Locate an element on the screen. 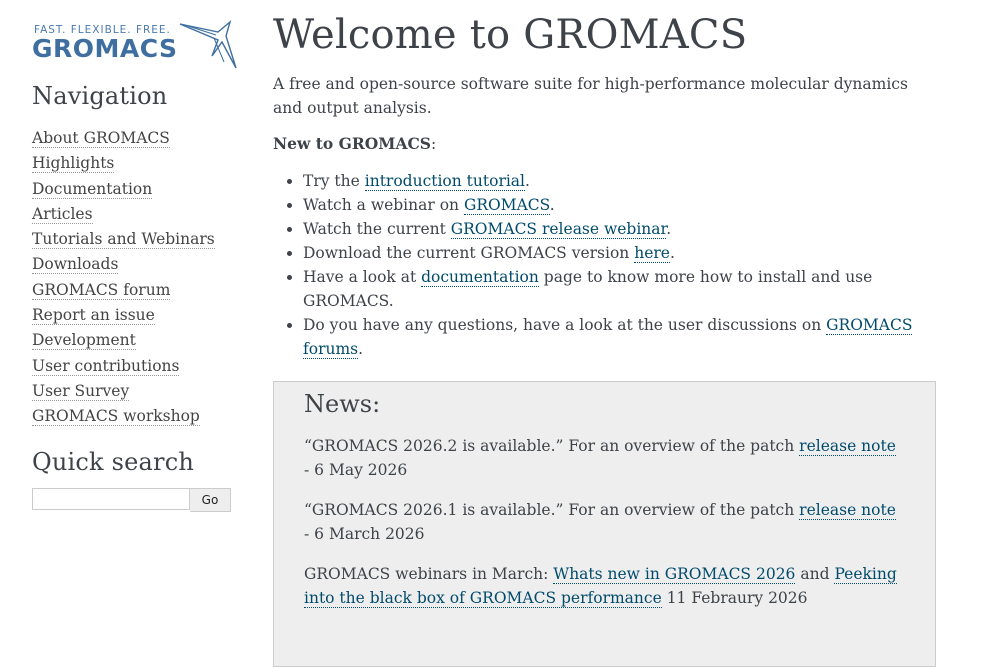 This screenshot has height=667, width=1000. nav-link-development: Development is located at coordinates (84, 341).